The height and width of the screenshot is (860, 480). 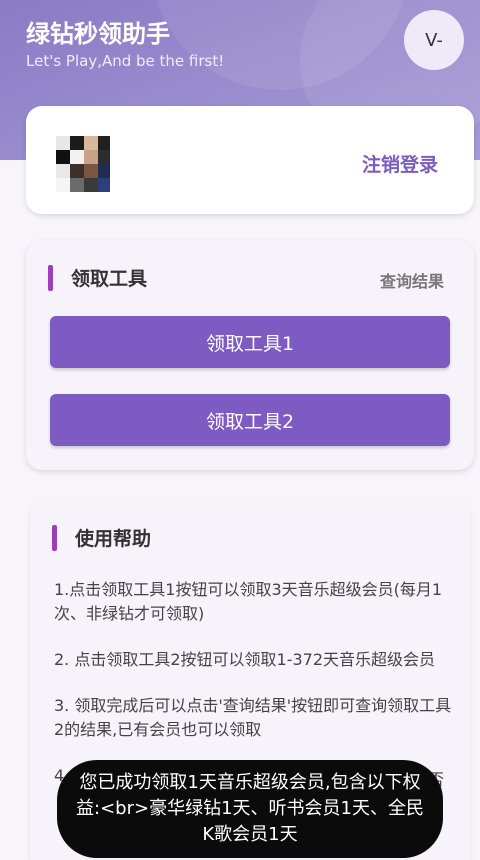 I want to click on user-card: 注销登录, so click(x=250, y=160).